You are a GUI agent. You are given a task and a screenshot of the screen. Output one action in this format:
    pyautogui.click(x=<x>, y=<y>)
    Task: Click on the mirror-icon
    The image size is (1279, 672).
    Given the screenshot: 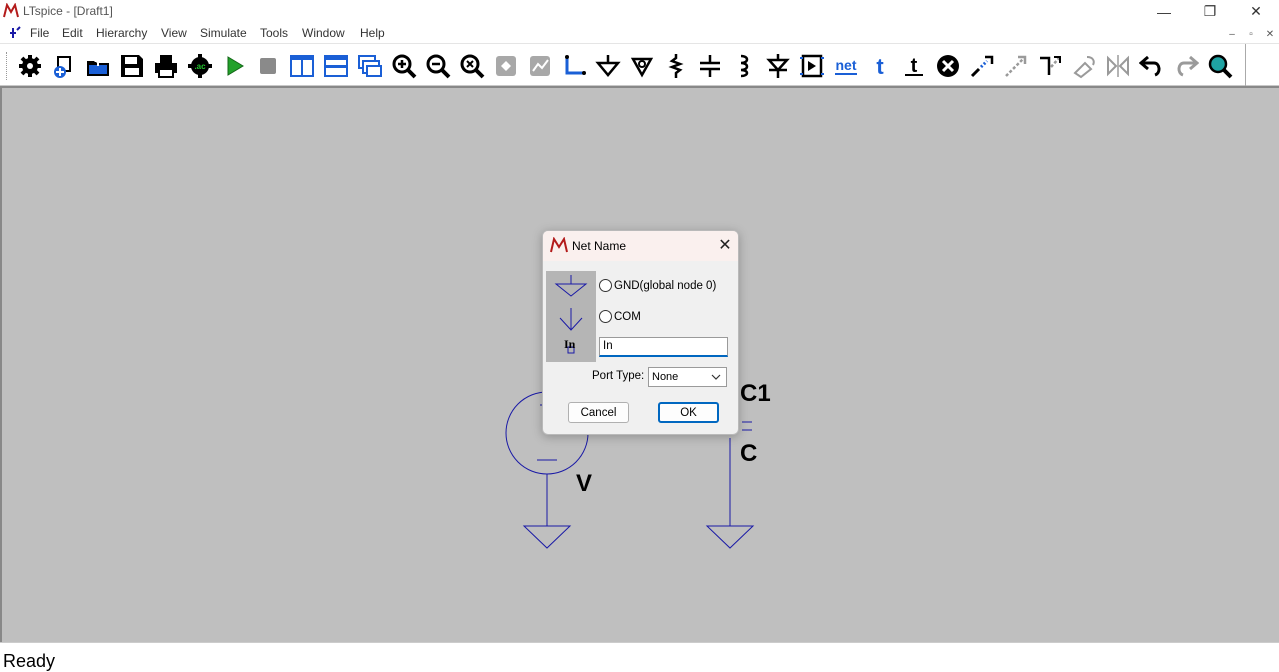 What is the action you would take?
    pyautogui.click(x=1118, y=66)
    